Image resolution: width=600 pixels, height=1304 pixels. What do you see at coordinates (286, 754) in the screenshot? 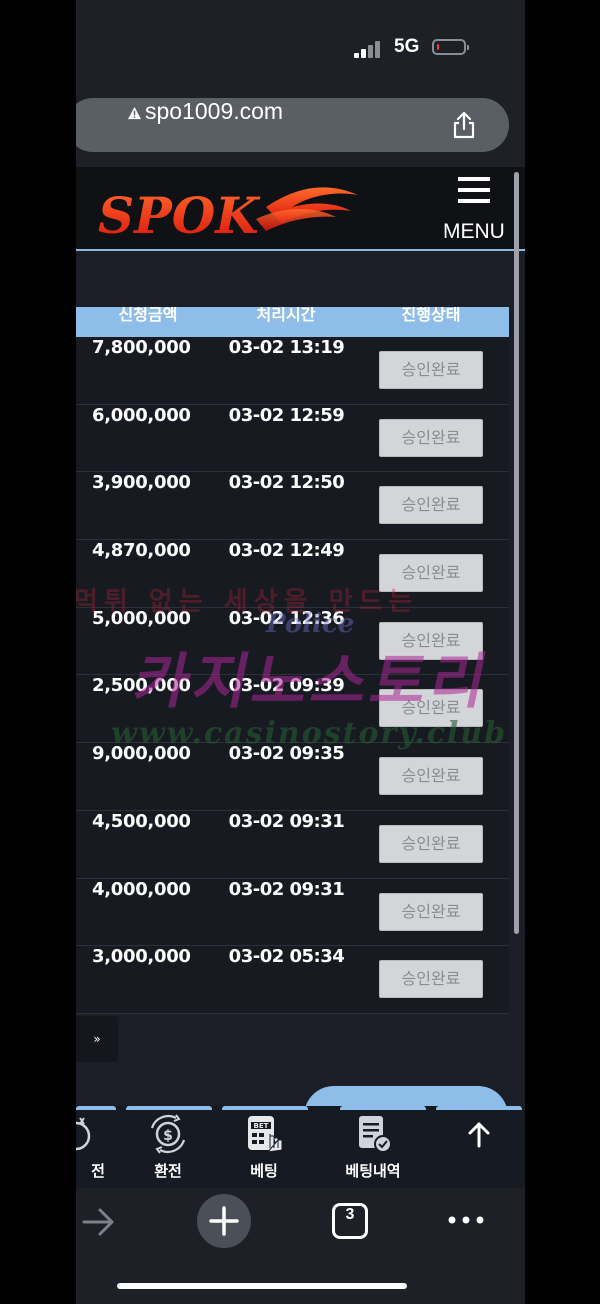
I see `row-time: 03-02 09:35` at bounding box center [286, 754].